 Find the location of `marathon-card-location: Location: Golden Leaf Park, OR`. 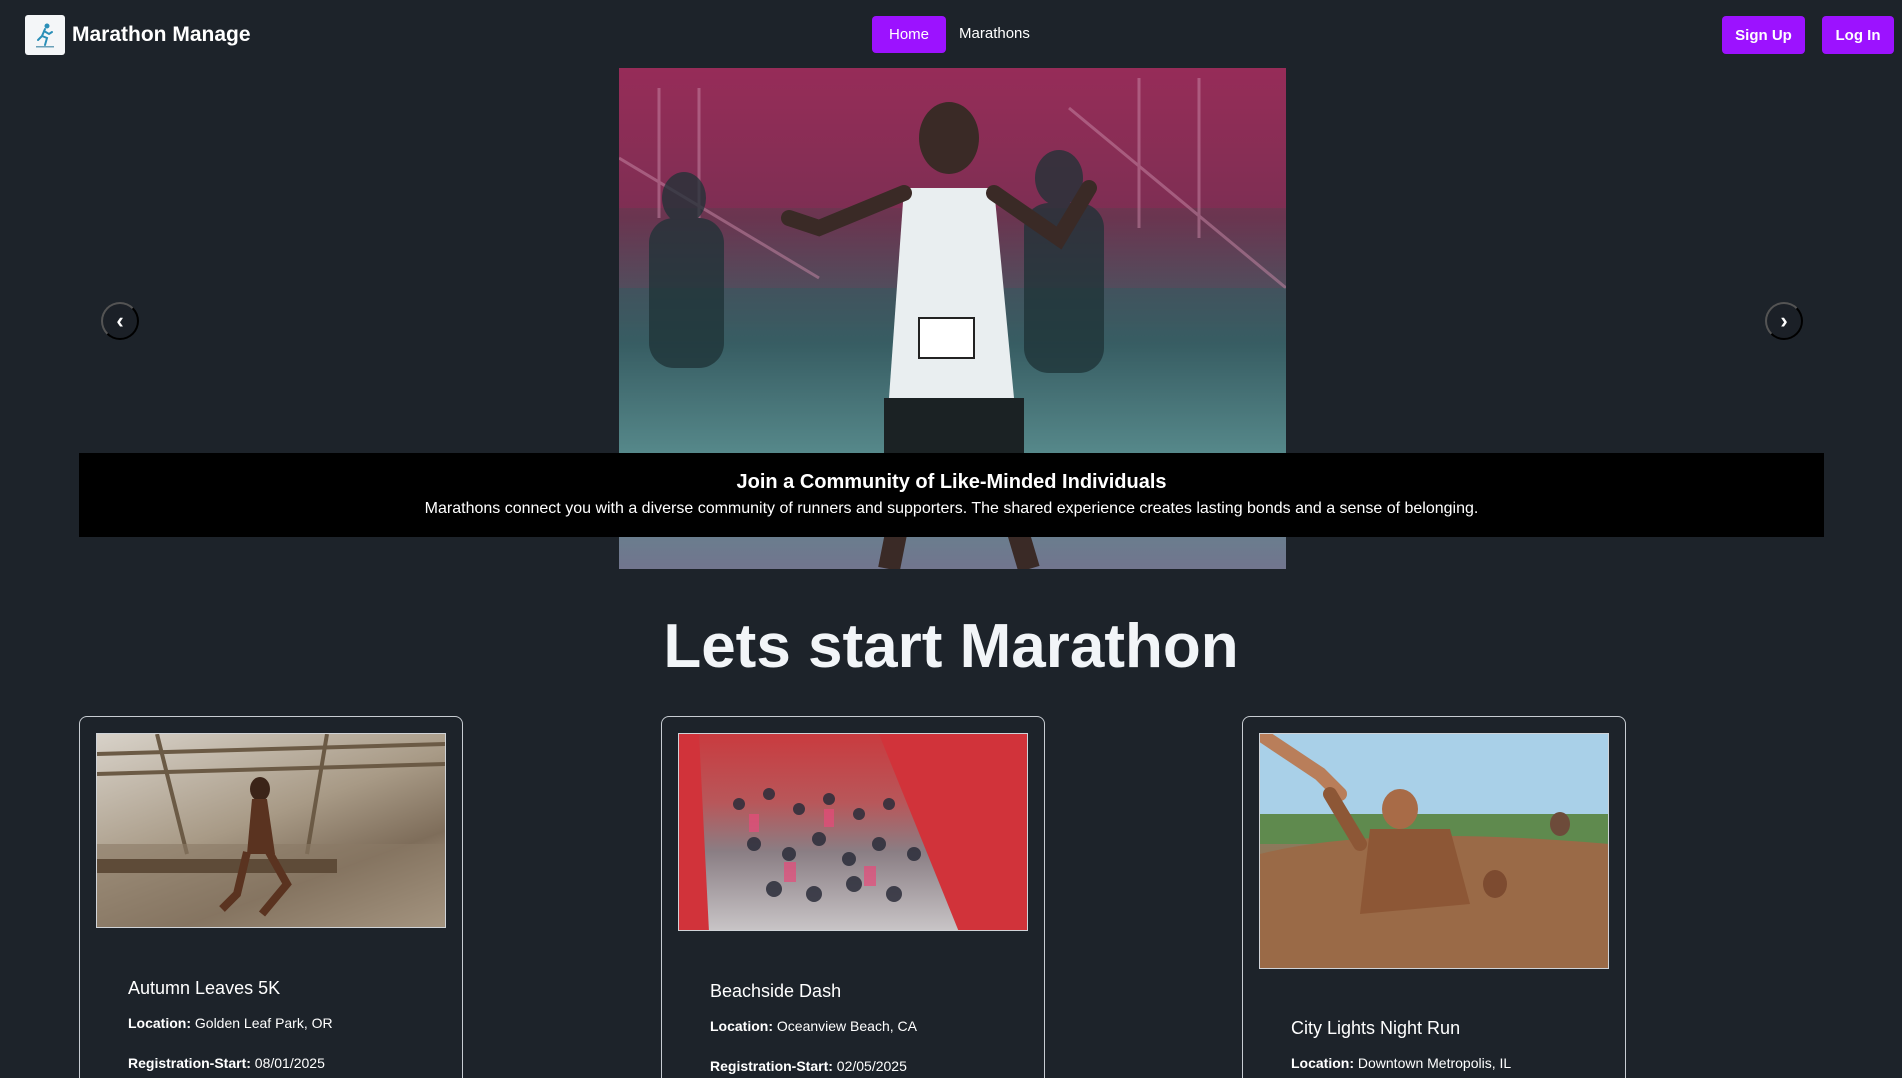

marathon-card-location: Location: Golden Leaf Park, OR is located at coordinates (230, 1023).